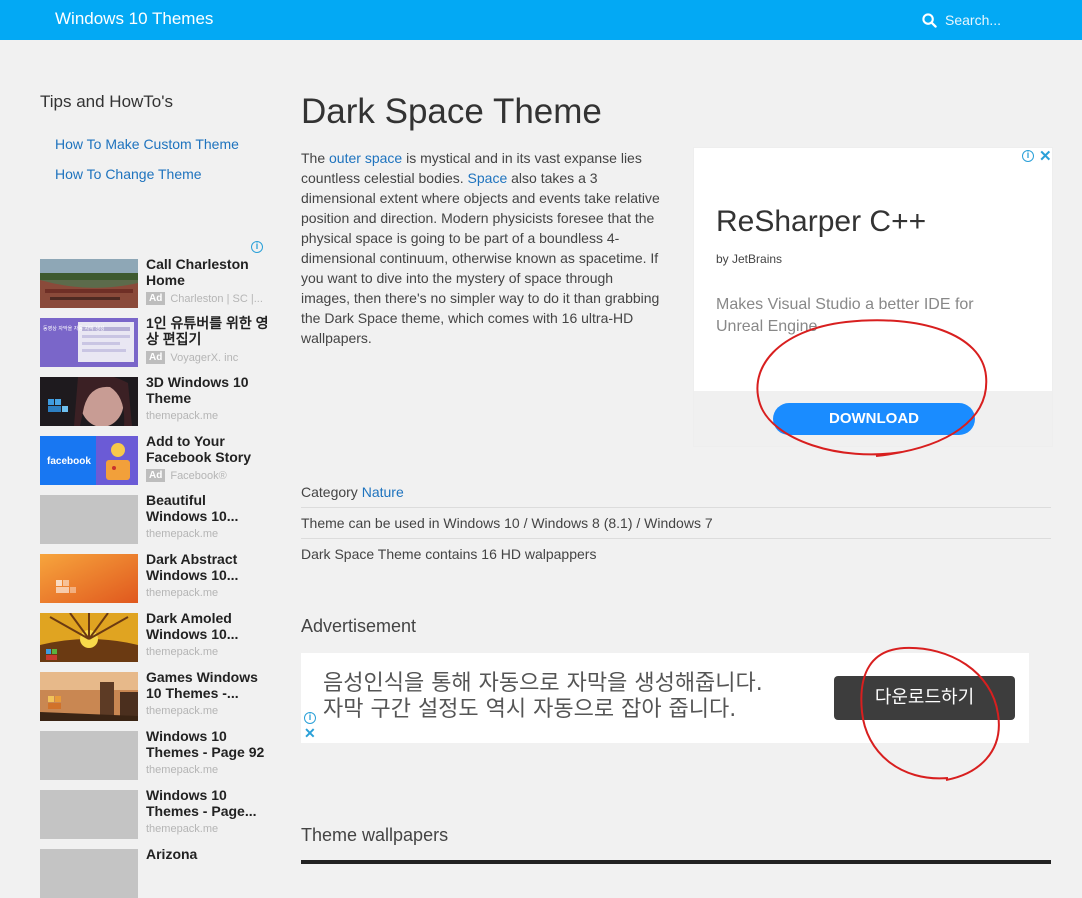 This screenshot has height=898, width=1082. I want to click on recommendation-title: Call Charleston Home, so click(208, 272).